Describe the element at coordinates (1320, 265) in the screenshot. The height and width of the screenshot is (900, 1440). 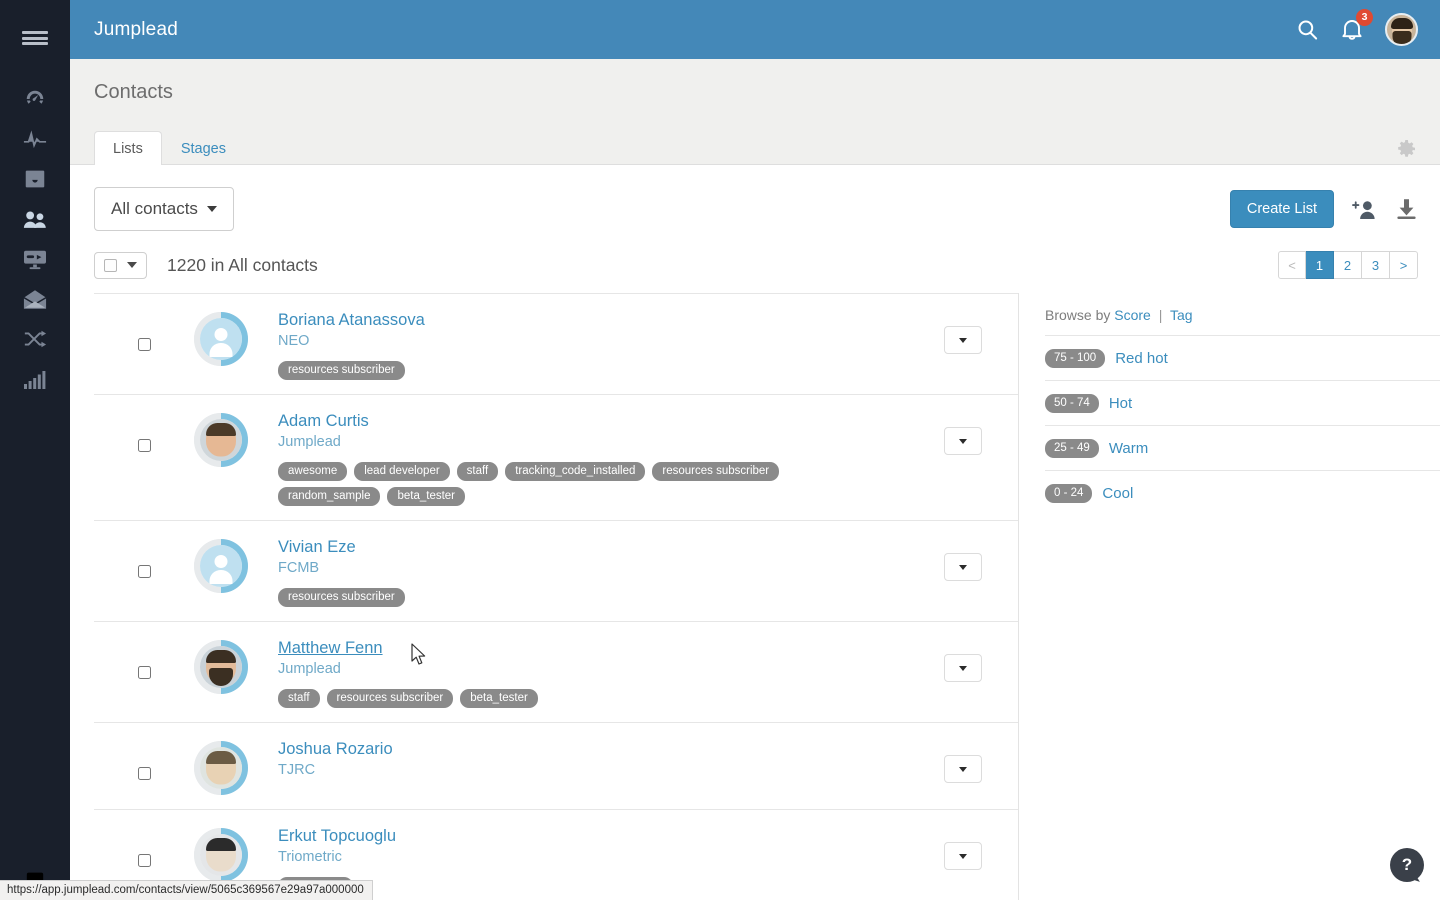
I see `pagination-page-1: 1` at that location.